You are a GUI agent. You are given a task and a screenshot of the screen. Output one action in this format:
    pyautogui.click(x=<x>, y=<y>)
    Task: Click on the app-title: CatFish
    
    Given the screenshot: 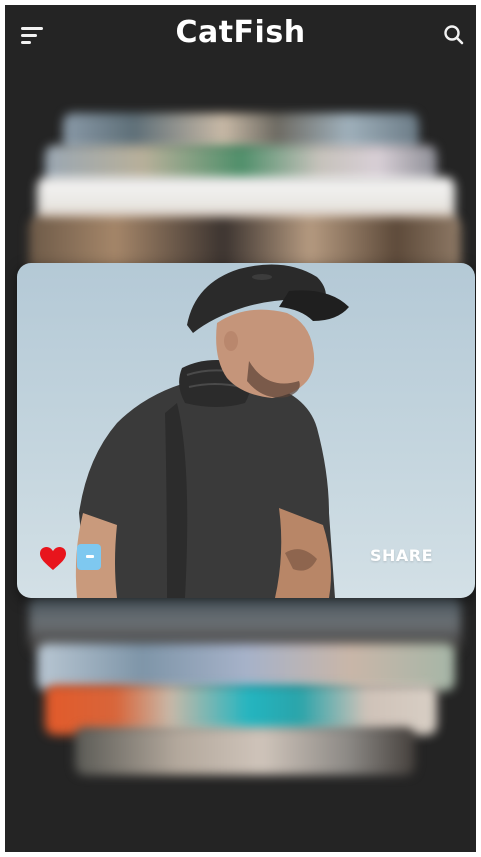 What is the action you would take?
    pyautogui.click(x=240, y=32)
    